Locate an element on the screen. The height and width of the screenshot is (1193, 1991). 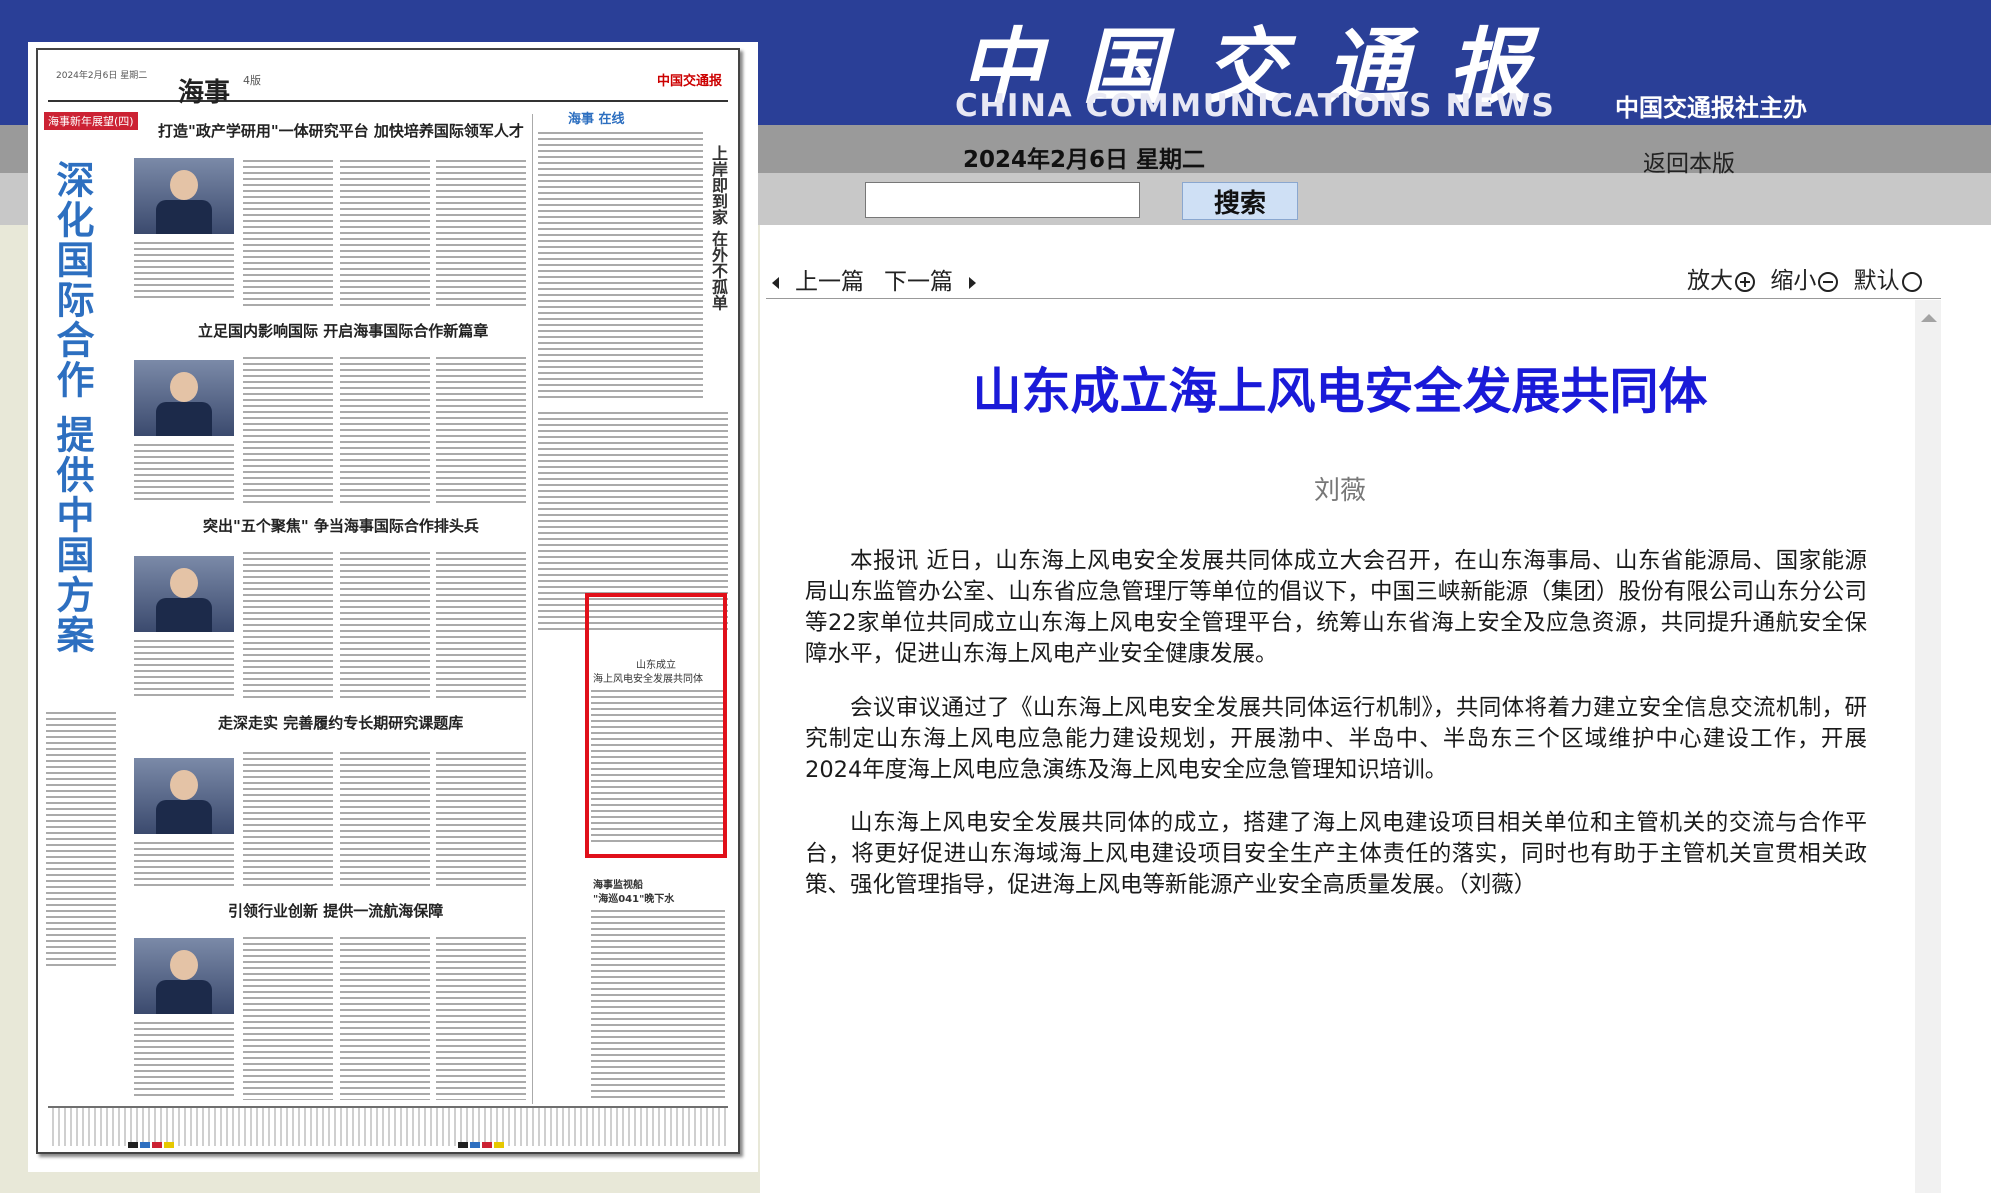
arrow-left-icon is located at coordinates (775, 282).